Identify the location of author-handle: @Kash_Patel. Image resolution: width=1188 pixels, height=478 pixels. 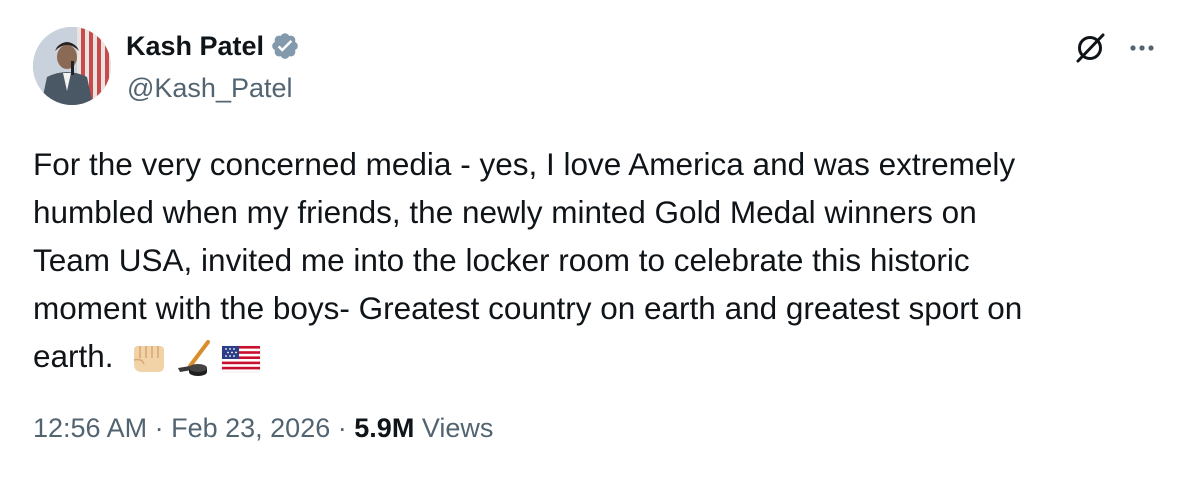
(210, 88).